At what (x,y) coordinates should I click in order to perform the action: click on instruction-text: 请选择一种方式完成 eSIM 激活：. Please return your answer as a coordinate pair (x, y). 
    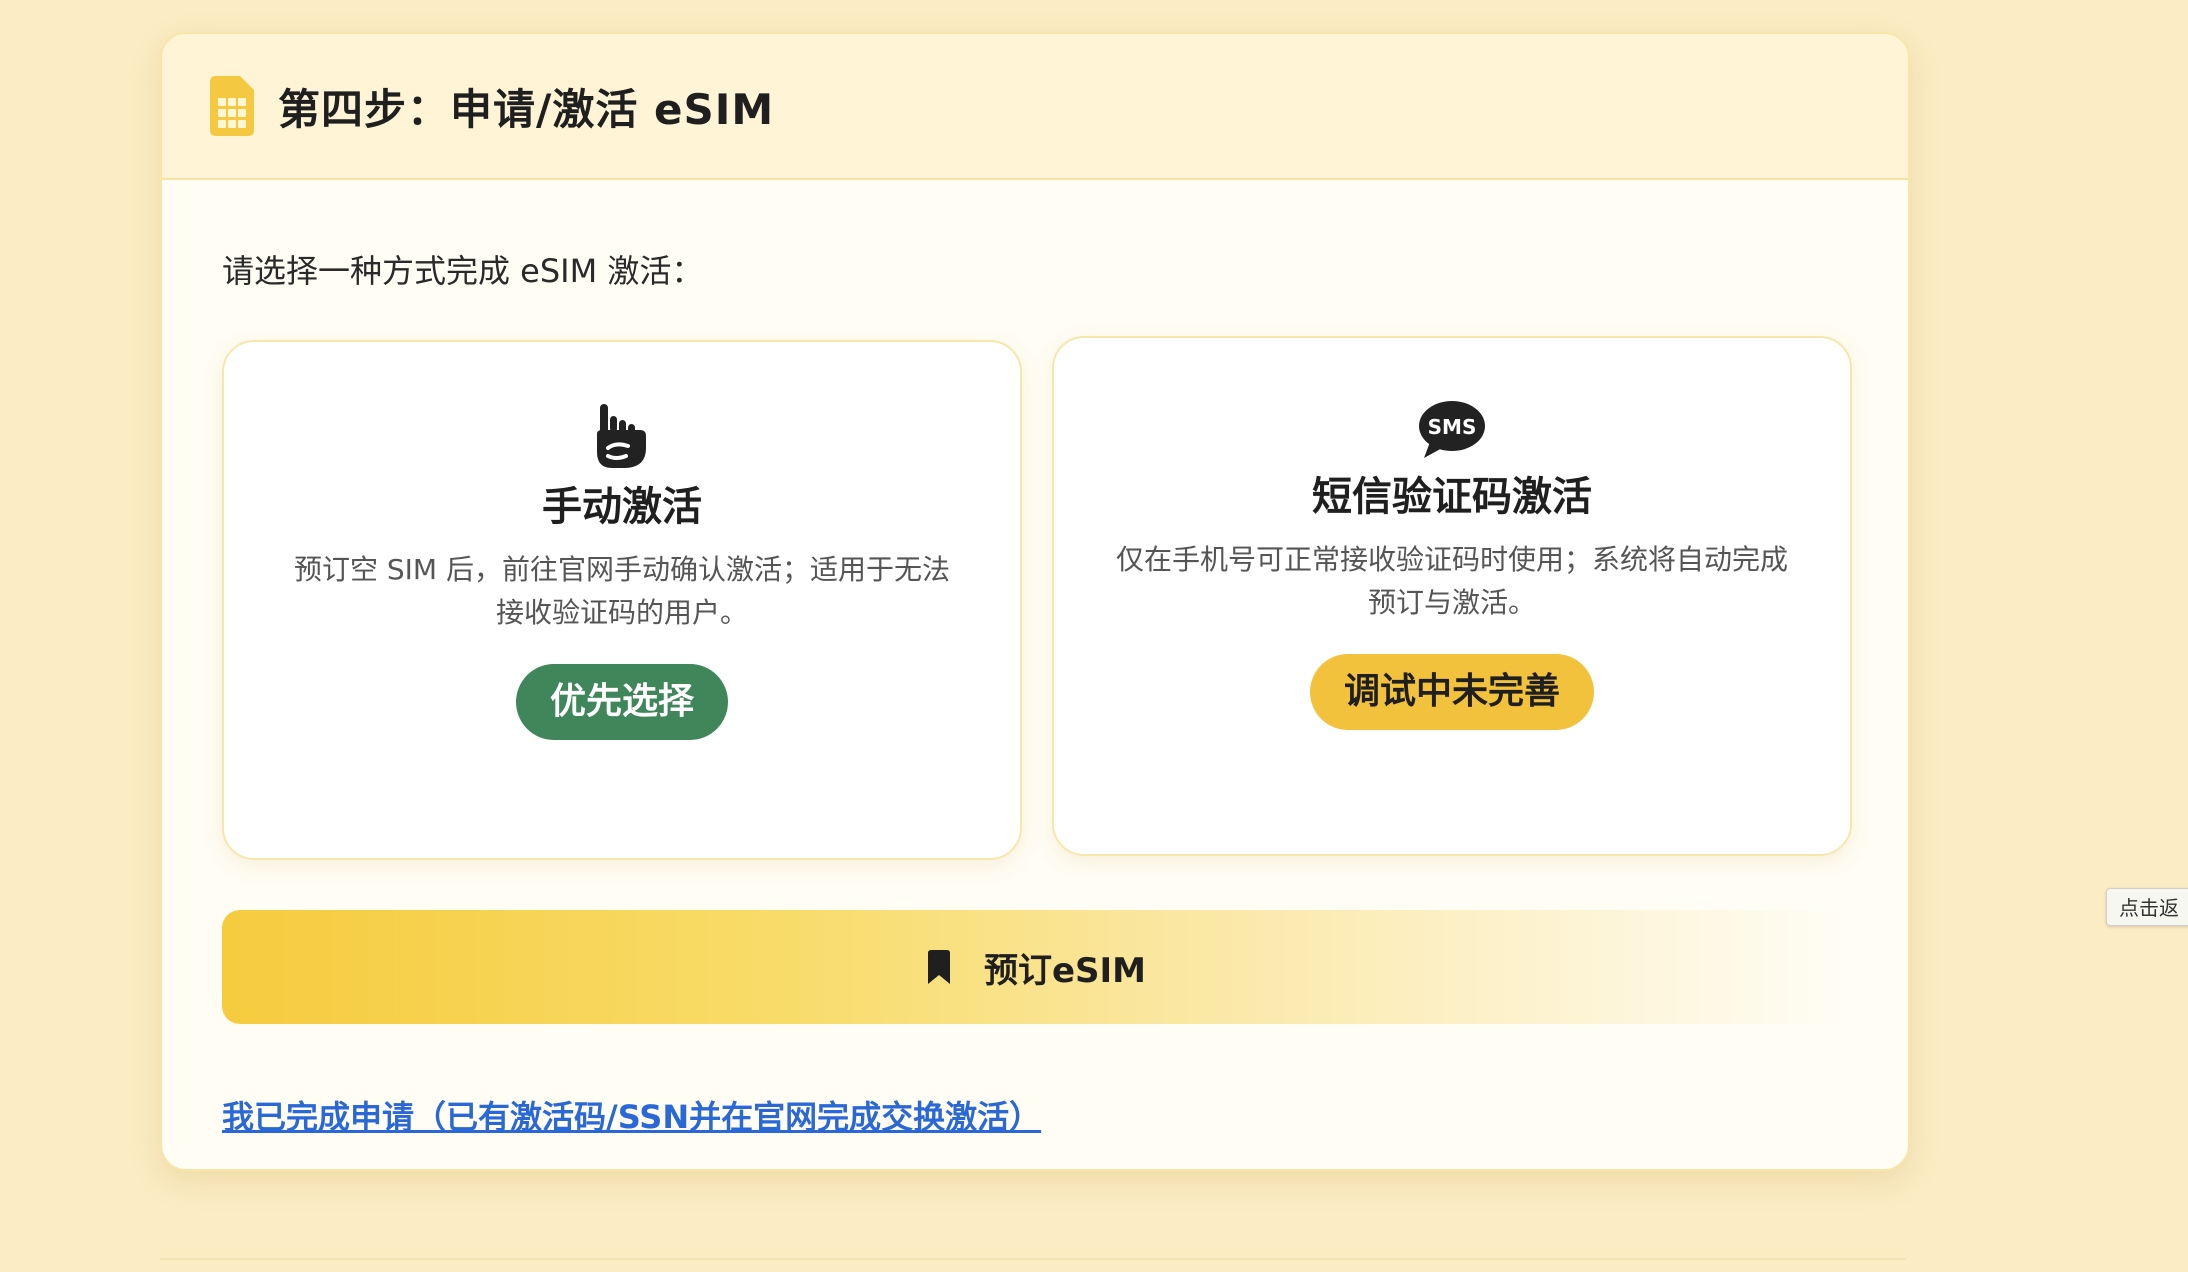
    Looking at the image, I should click on (463, 271).